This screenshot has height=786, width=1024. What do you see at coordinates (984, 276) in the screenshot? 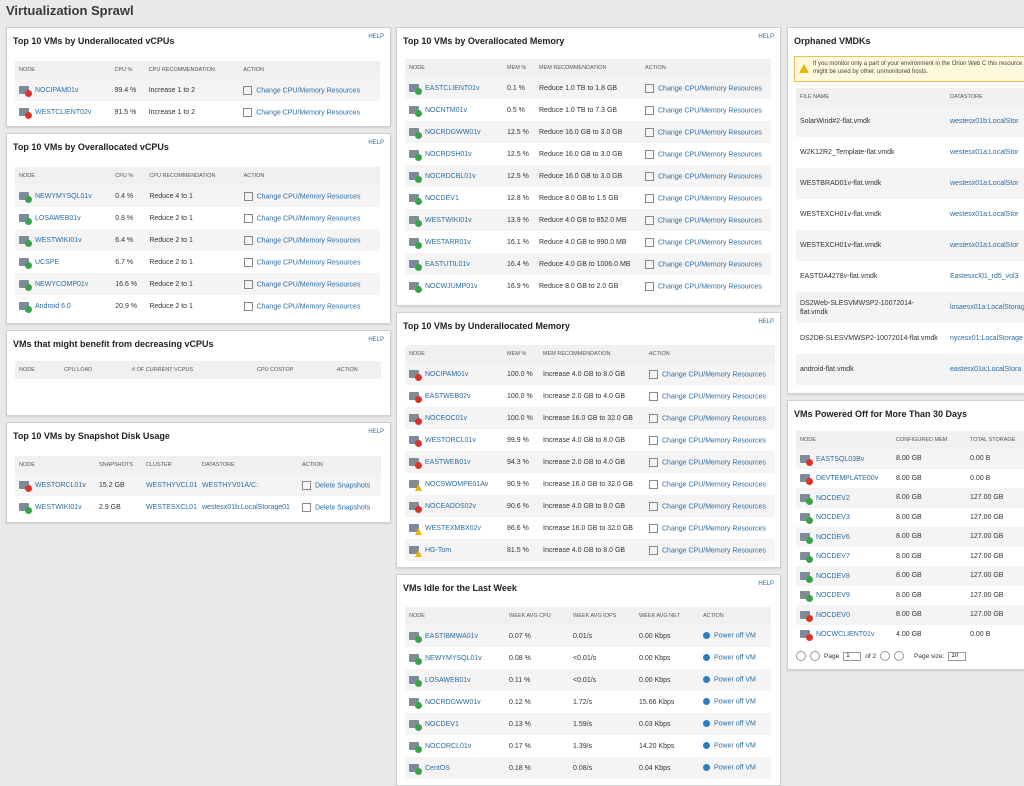
I see `ds-link: Eastesxcl01_rd5_vol3` at bounding box center [984, 276].